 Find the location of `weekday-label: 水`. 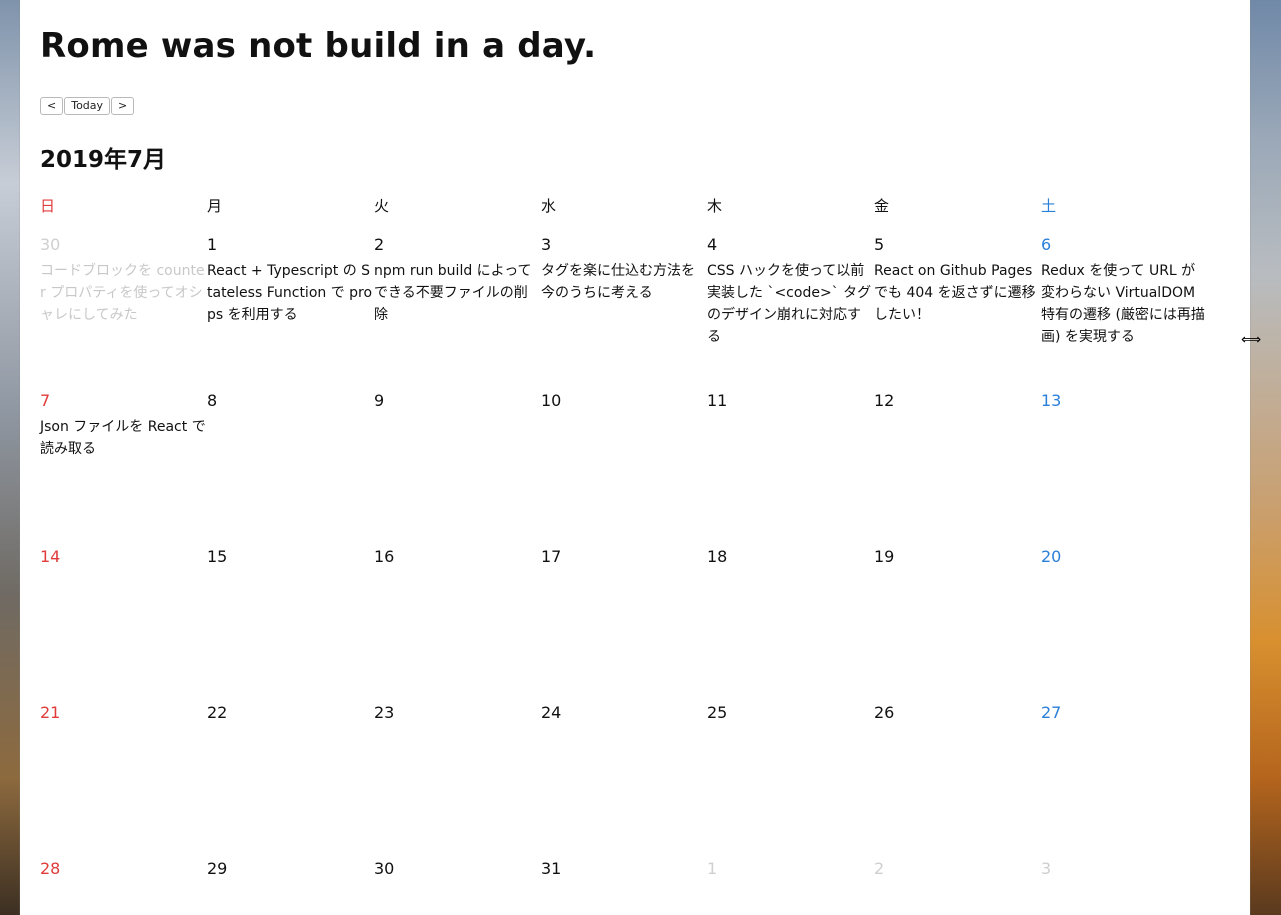

weekday-label: 水 is located at coordinates (549, 206).